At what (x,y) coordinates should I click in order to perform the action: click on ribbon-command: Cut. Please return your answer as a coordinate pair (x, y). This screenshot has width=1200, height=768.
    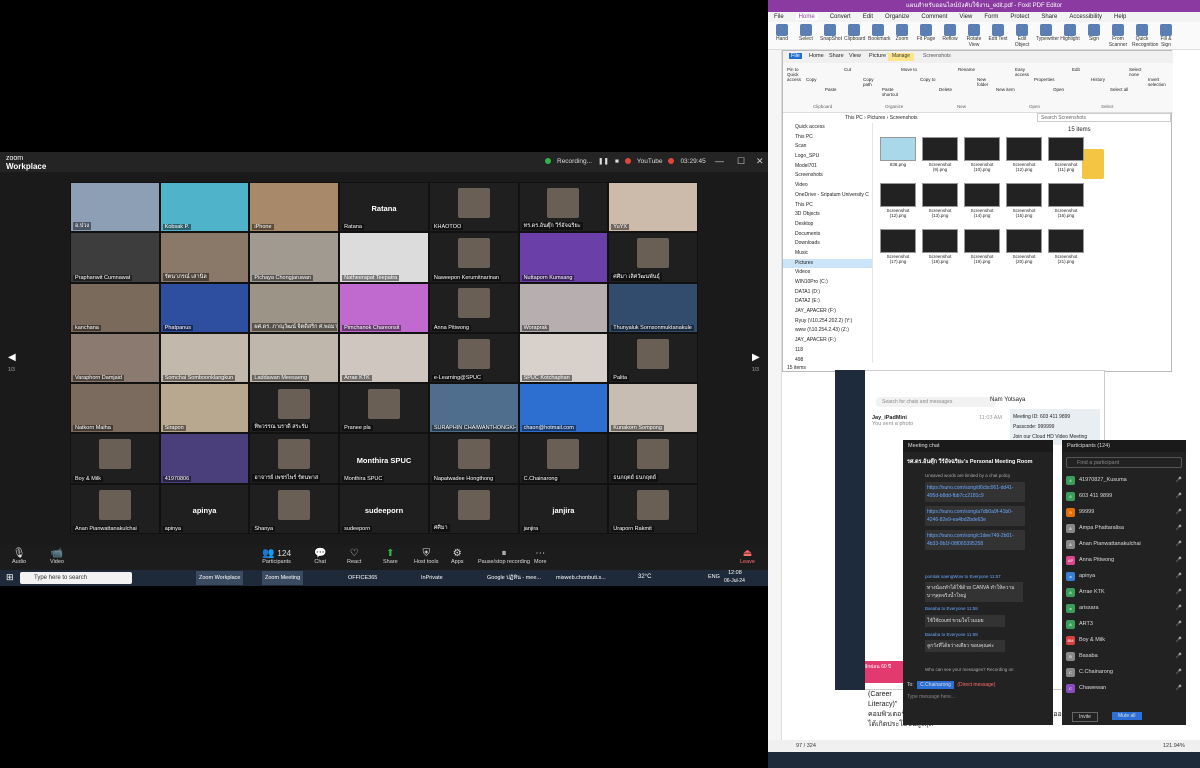
    Looking at the image, I should click on (854, 69).